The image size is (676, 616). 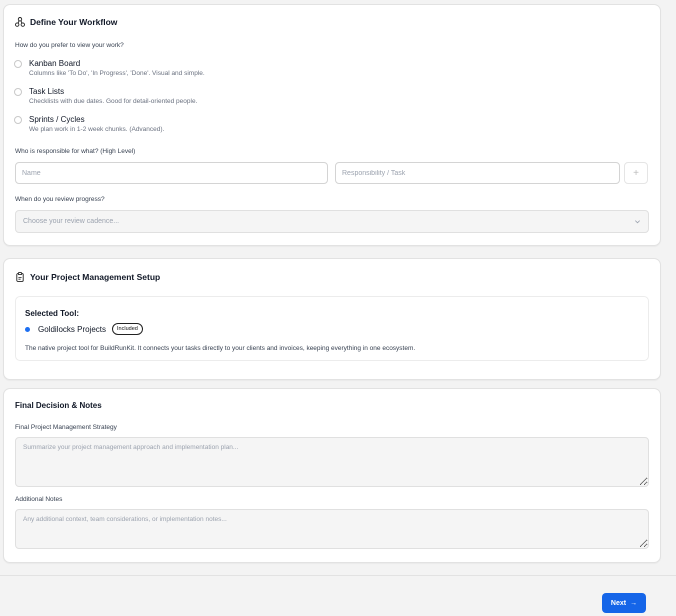 I want to click on selected-dot, so click(x=27, y=329).